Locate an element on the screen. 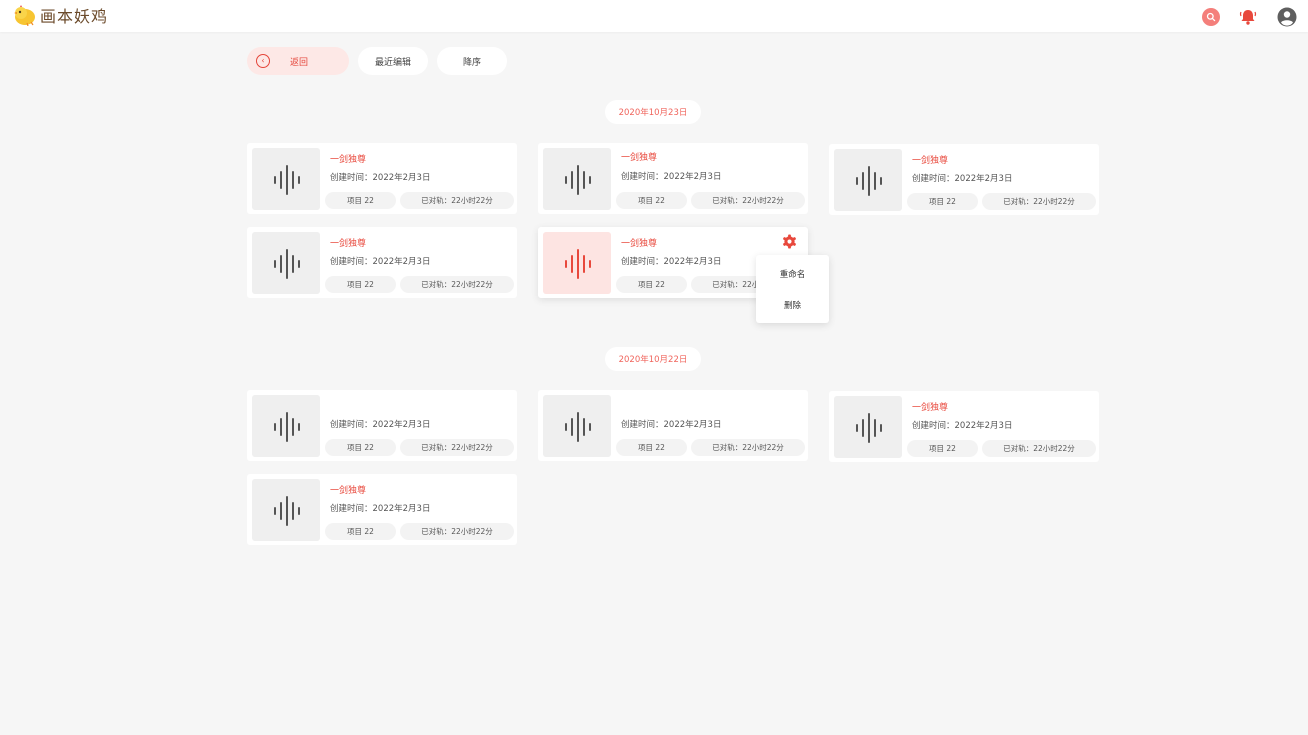 The height and width of the screenshot is (735, 1308). account-button is located at coordinates (1287, 17).